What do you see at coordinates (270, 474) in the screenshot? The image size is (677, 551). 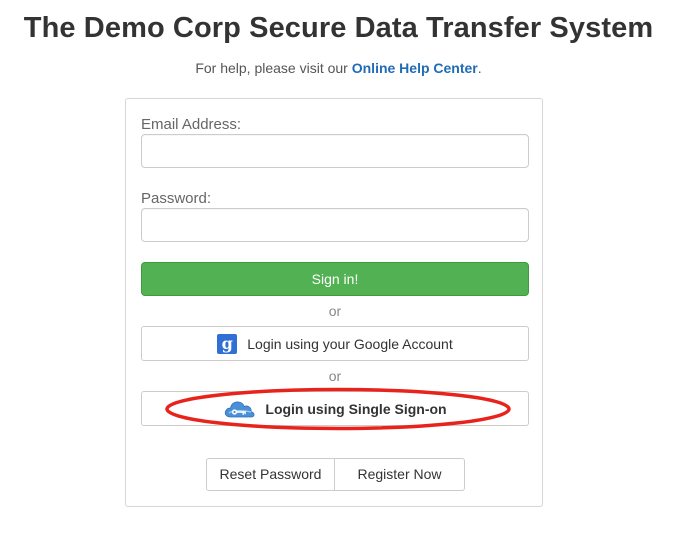 I see `reset-password-button: Reset Password` at bounding box center [270, 474].